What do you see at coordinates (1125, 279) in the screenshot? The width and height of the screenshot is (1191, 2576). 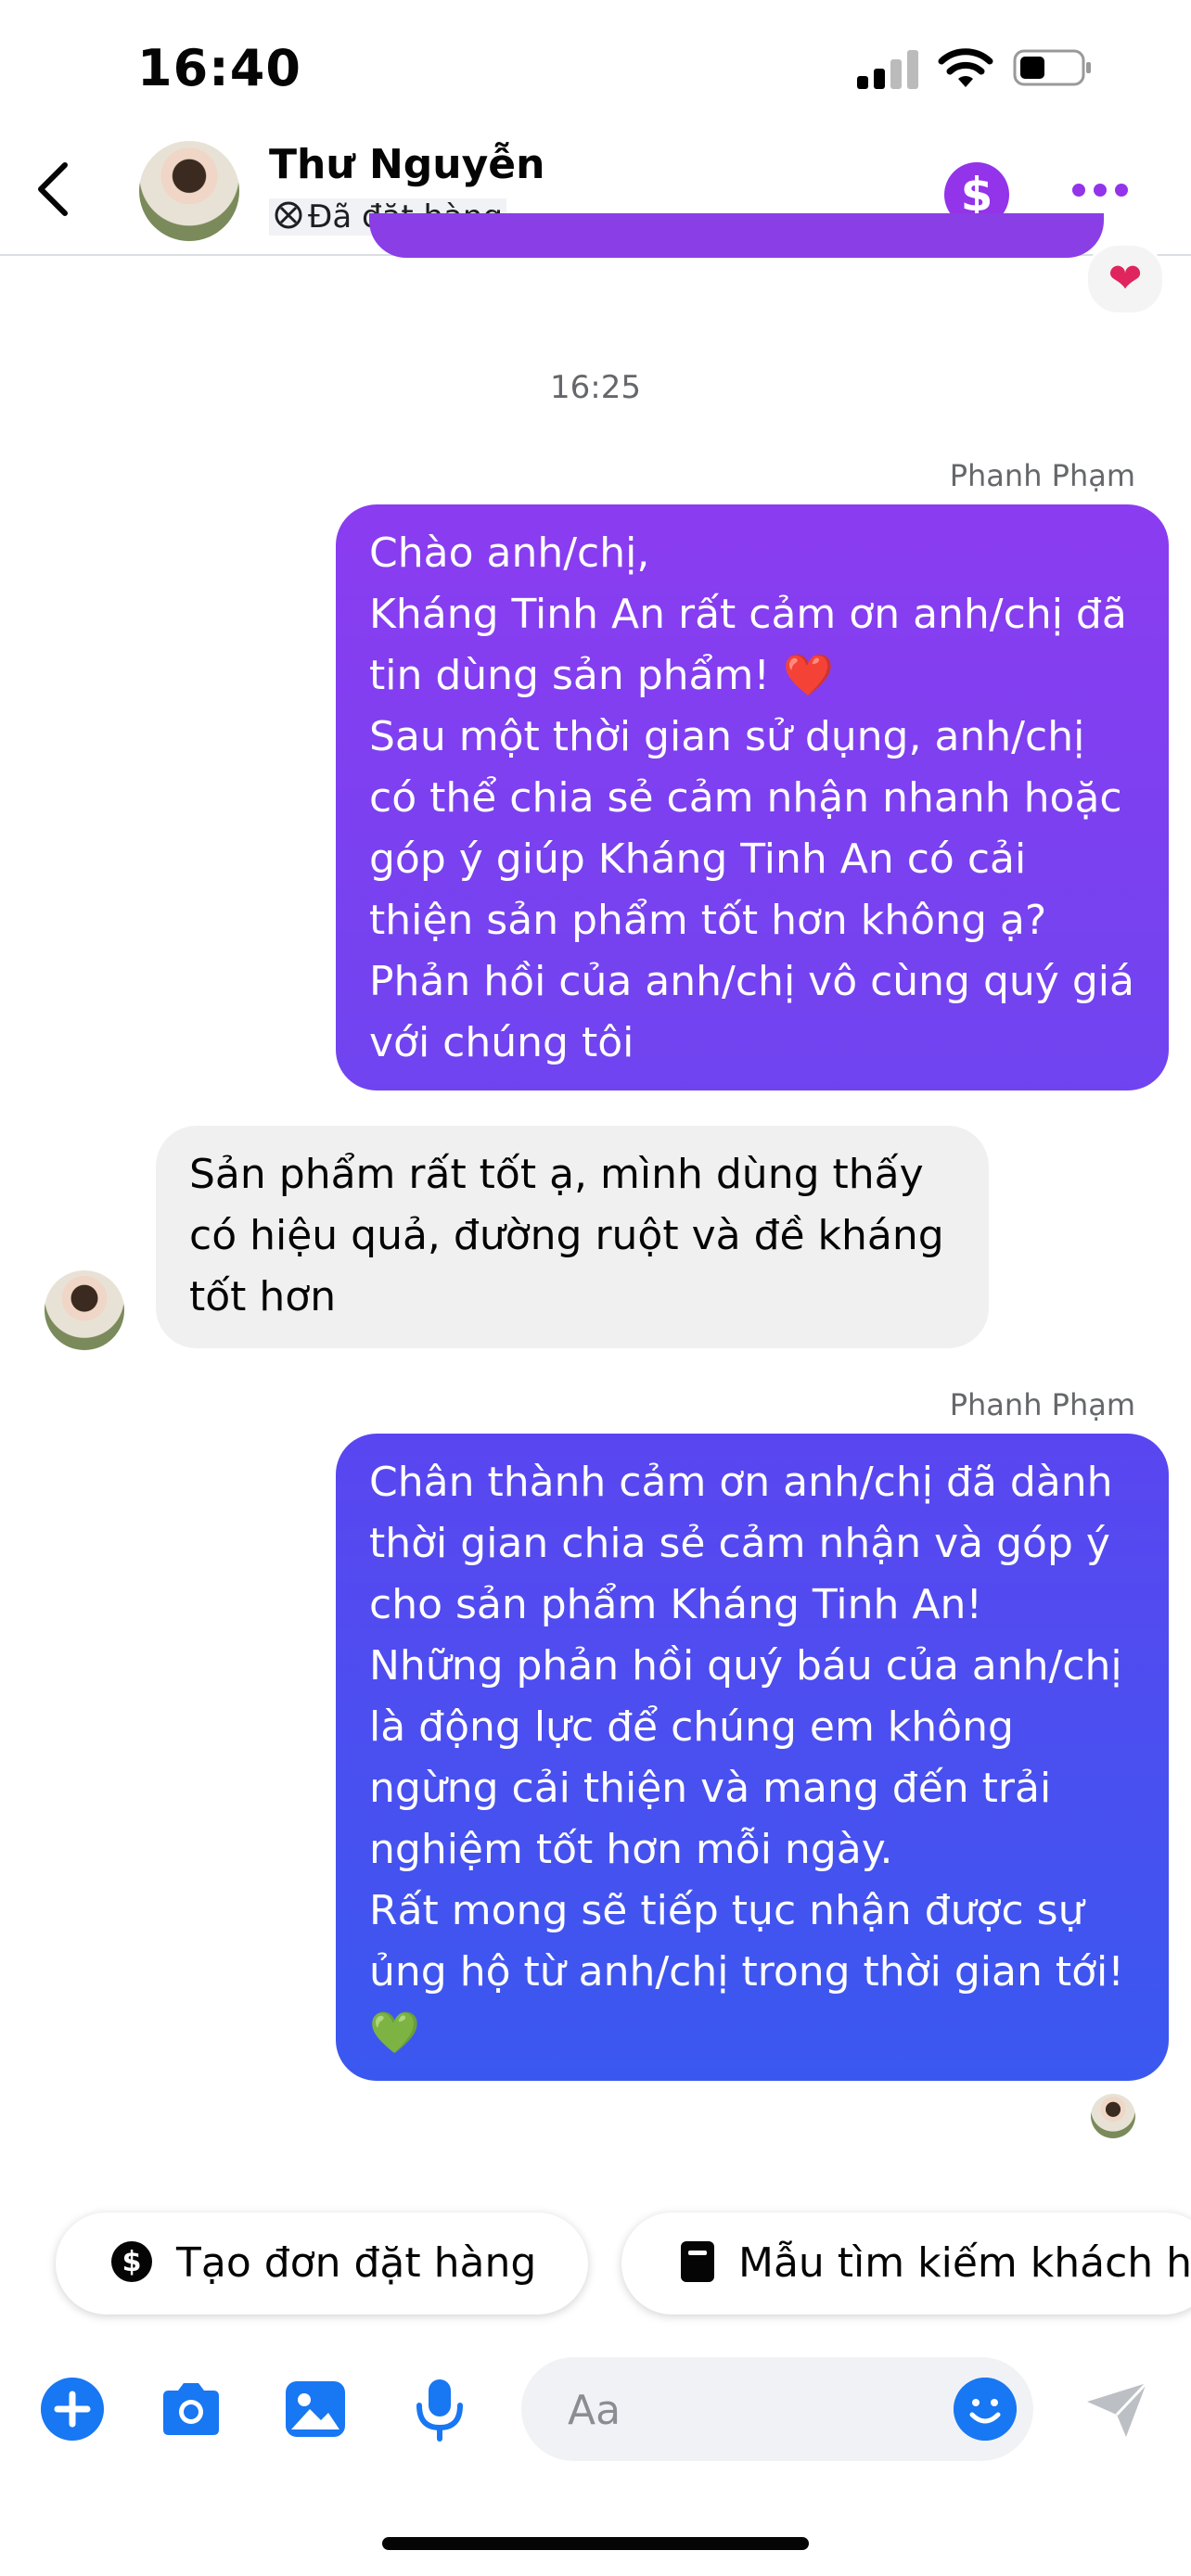 I see `heart-reaction-icon: ❤` at bounding box center [1125, 279].